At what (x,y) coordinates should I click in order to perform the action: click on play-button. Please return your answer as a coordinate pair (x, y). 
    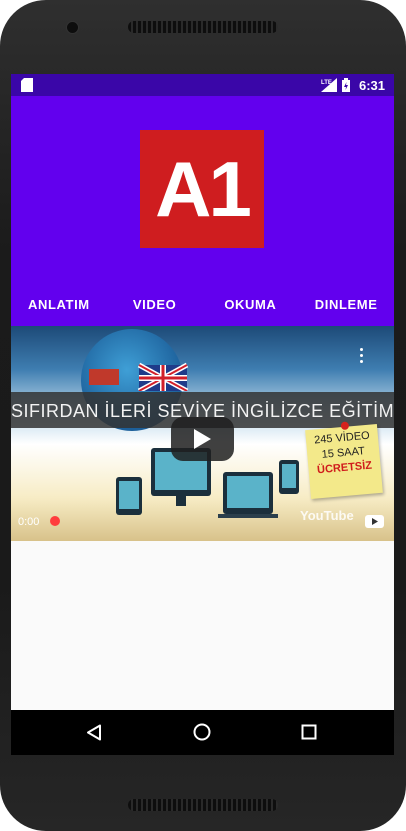
    Looking at the image, I should click on (202, 439).